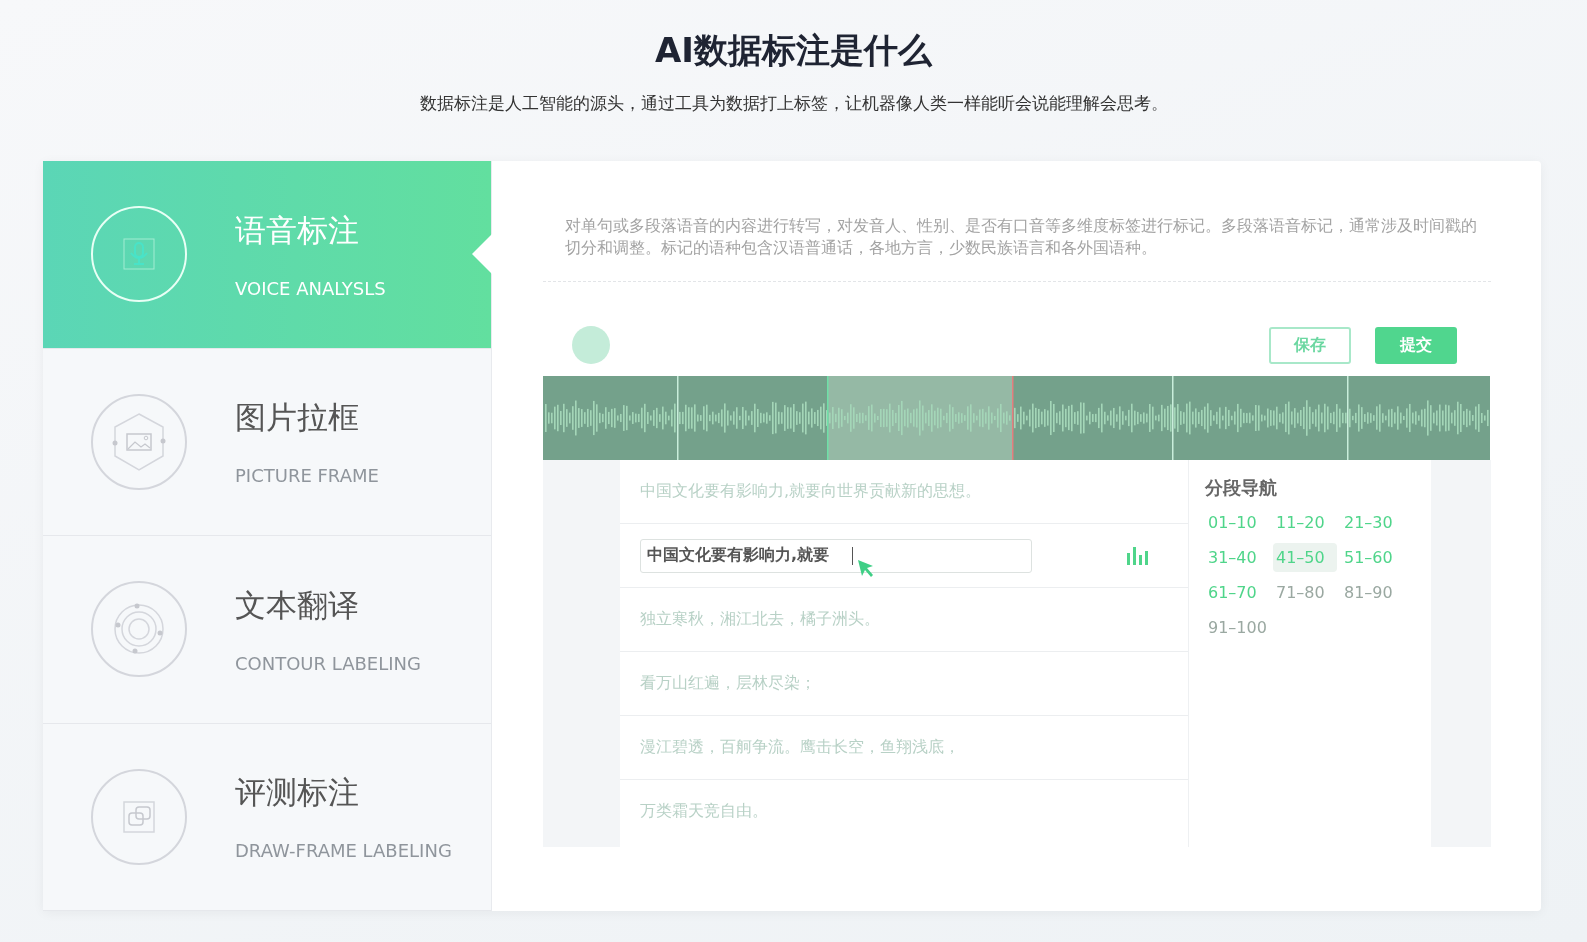 This screenshot has height=942, width=1587. I want to click on input-field: 中国文化要有影响力,就要, so click(836, 555).